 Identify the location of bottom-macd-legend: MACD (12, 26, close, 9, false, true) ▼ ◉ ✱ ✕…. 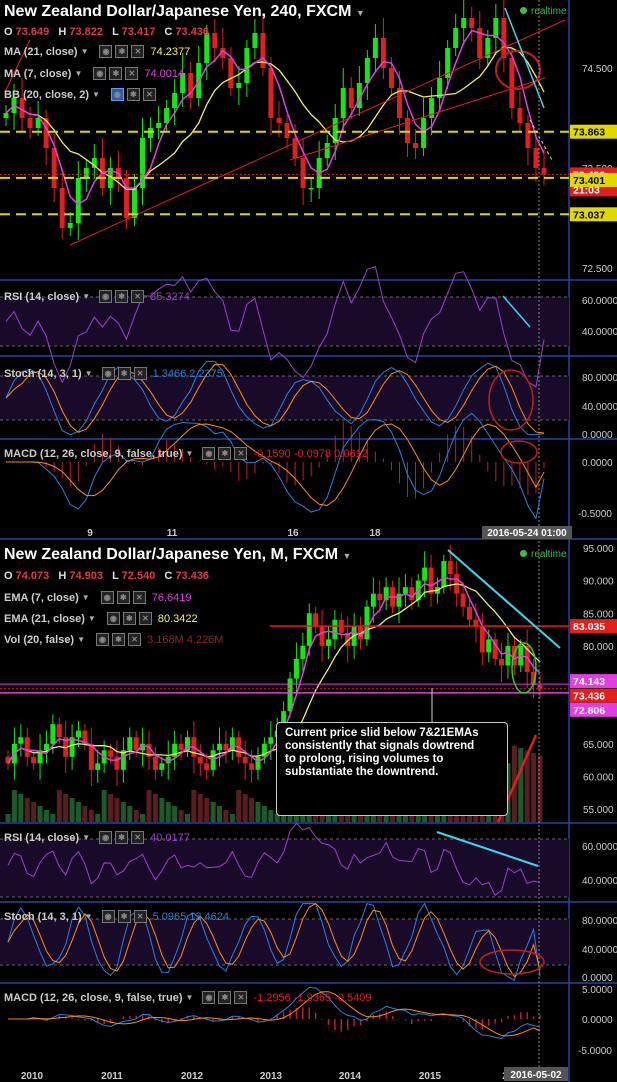
(187, 997).